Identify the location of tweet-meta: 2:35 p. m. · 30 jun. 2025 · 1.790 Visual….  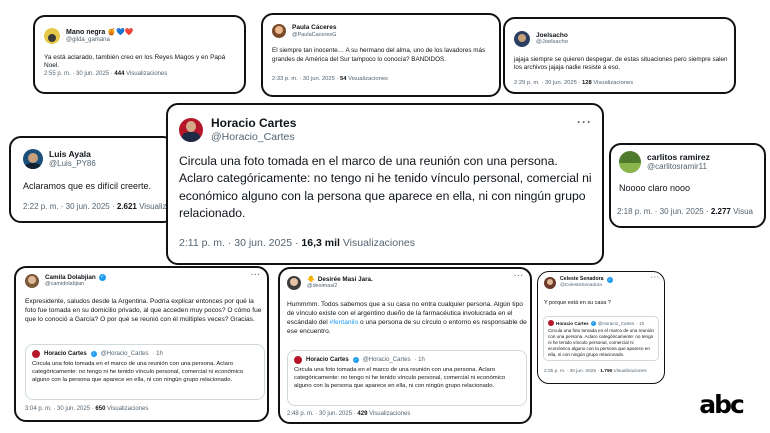
(595, 371).